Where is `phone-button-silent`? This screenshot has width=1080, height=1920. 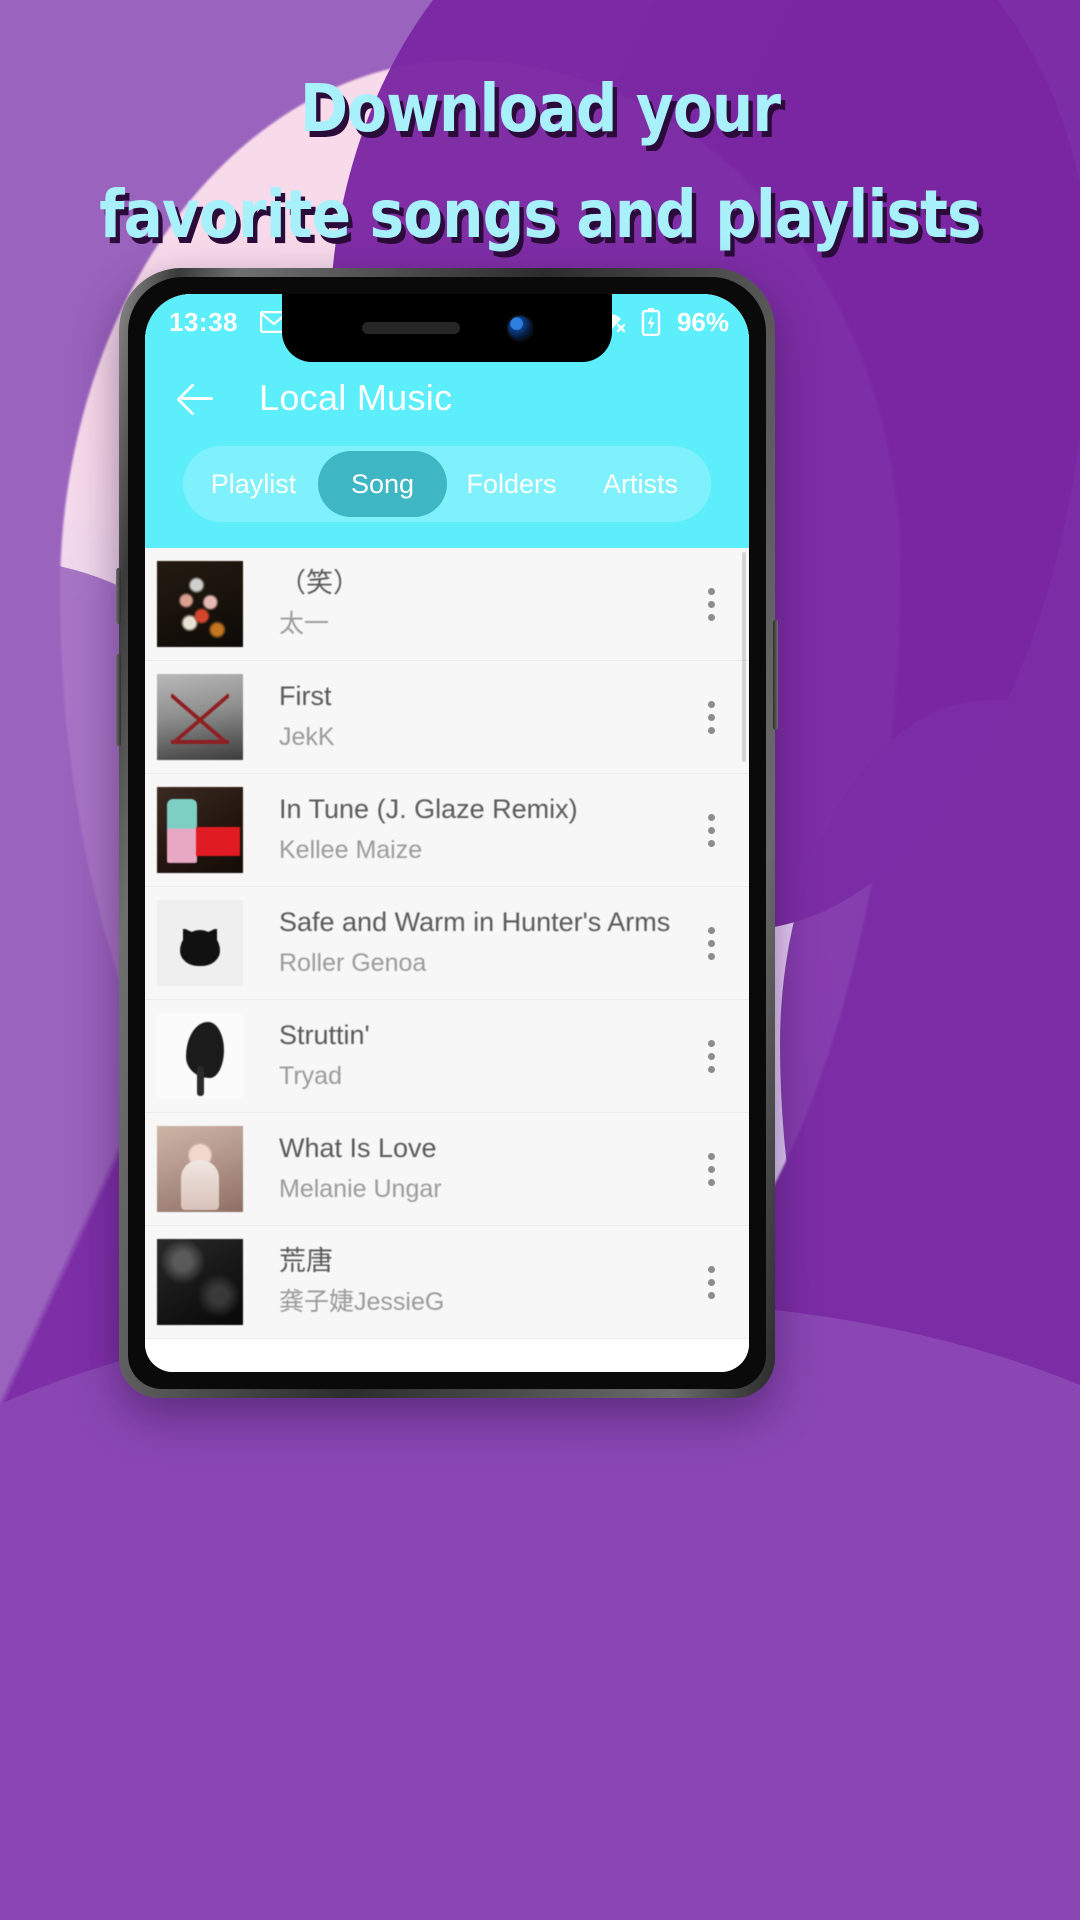
phone-button-silent is located at coordinates (118, 596).